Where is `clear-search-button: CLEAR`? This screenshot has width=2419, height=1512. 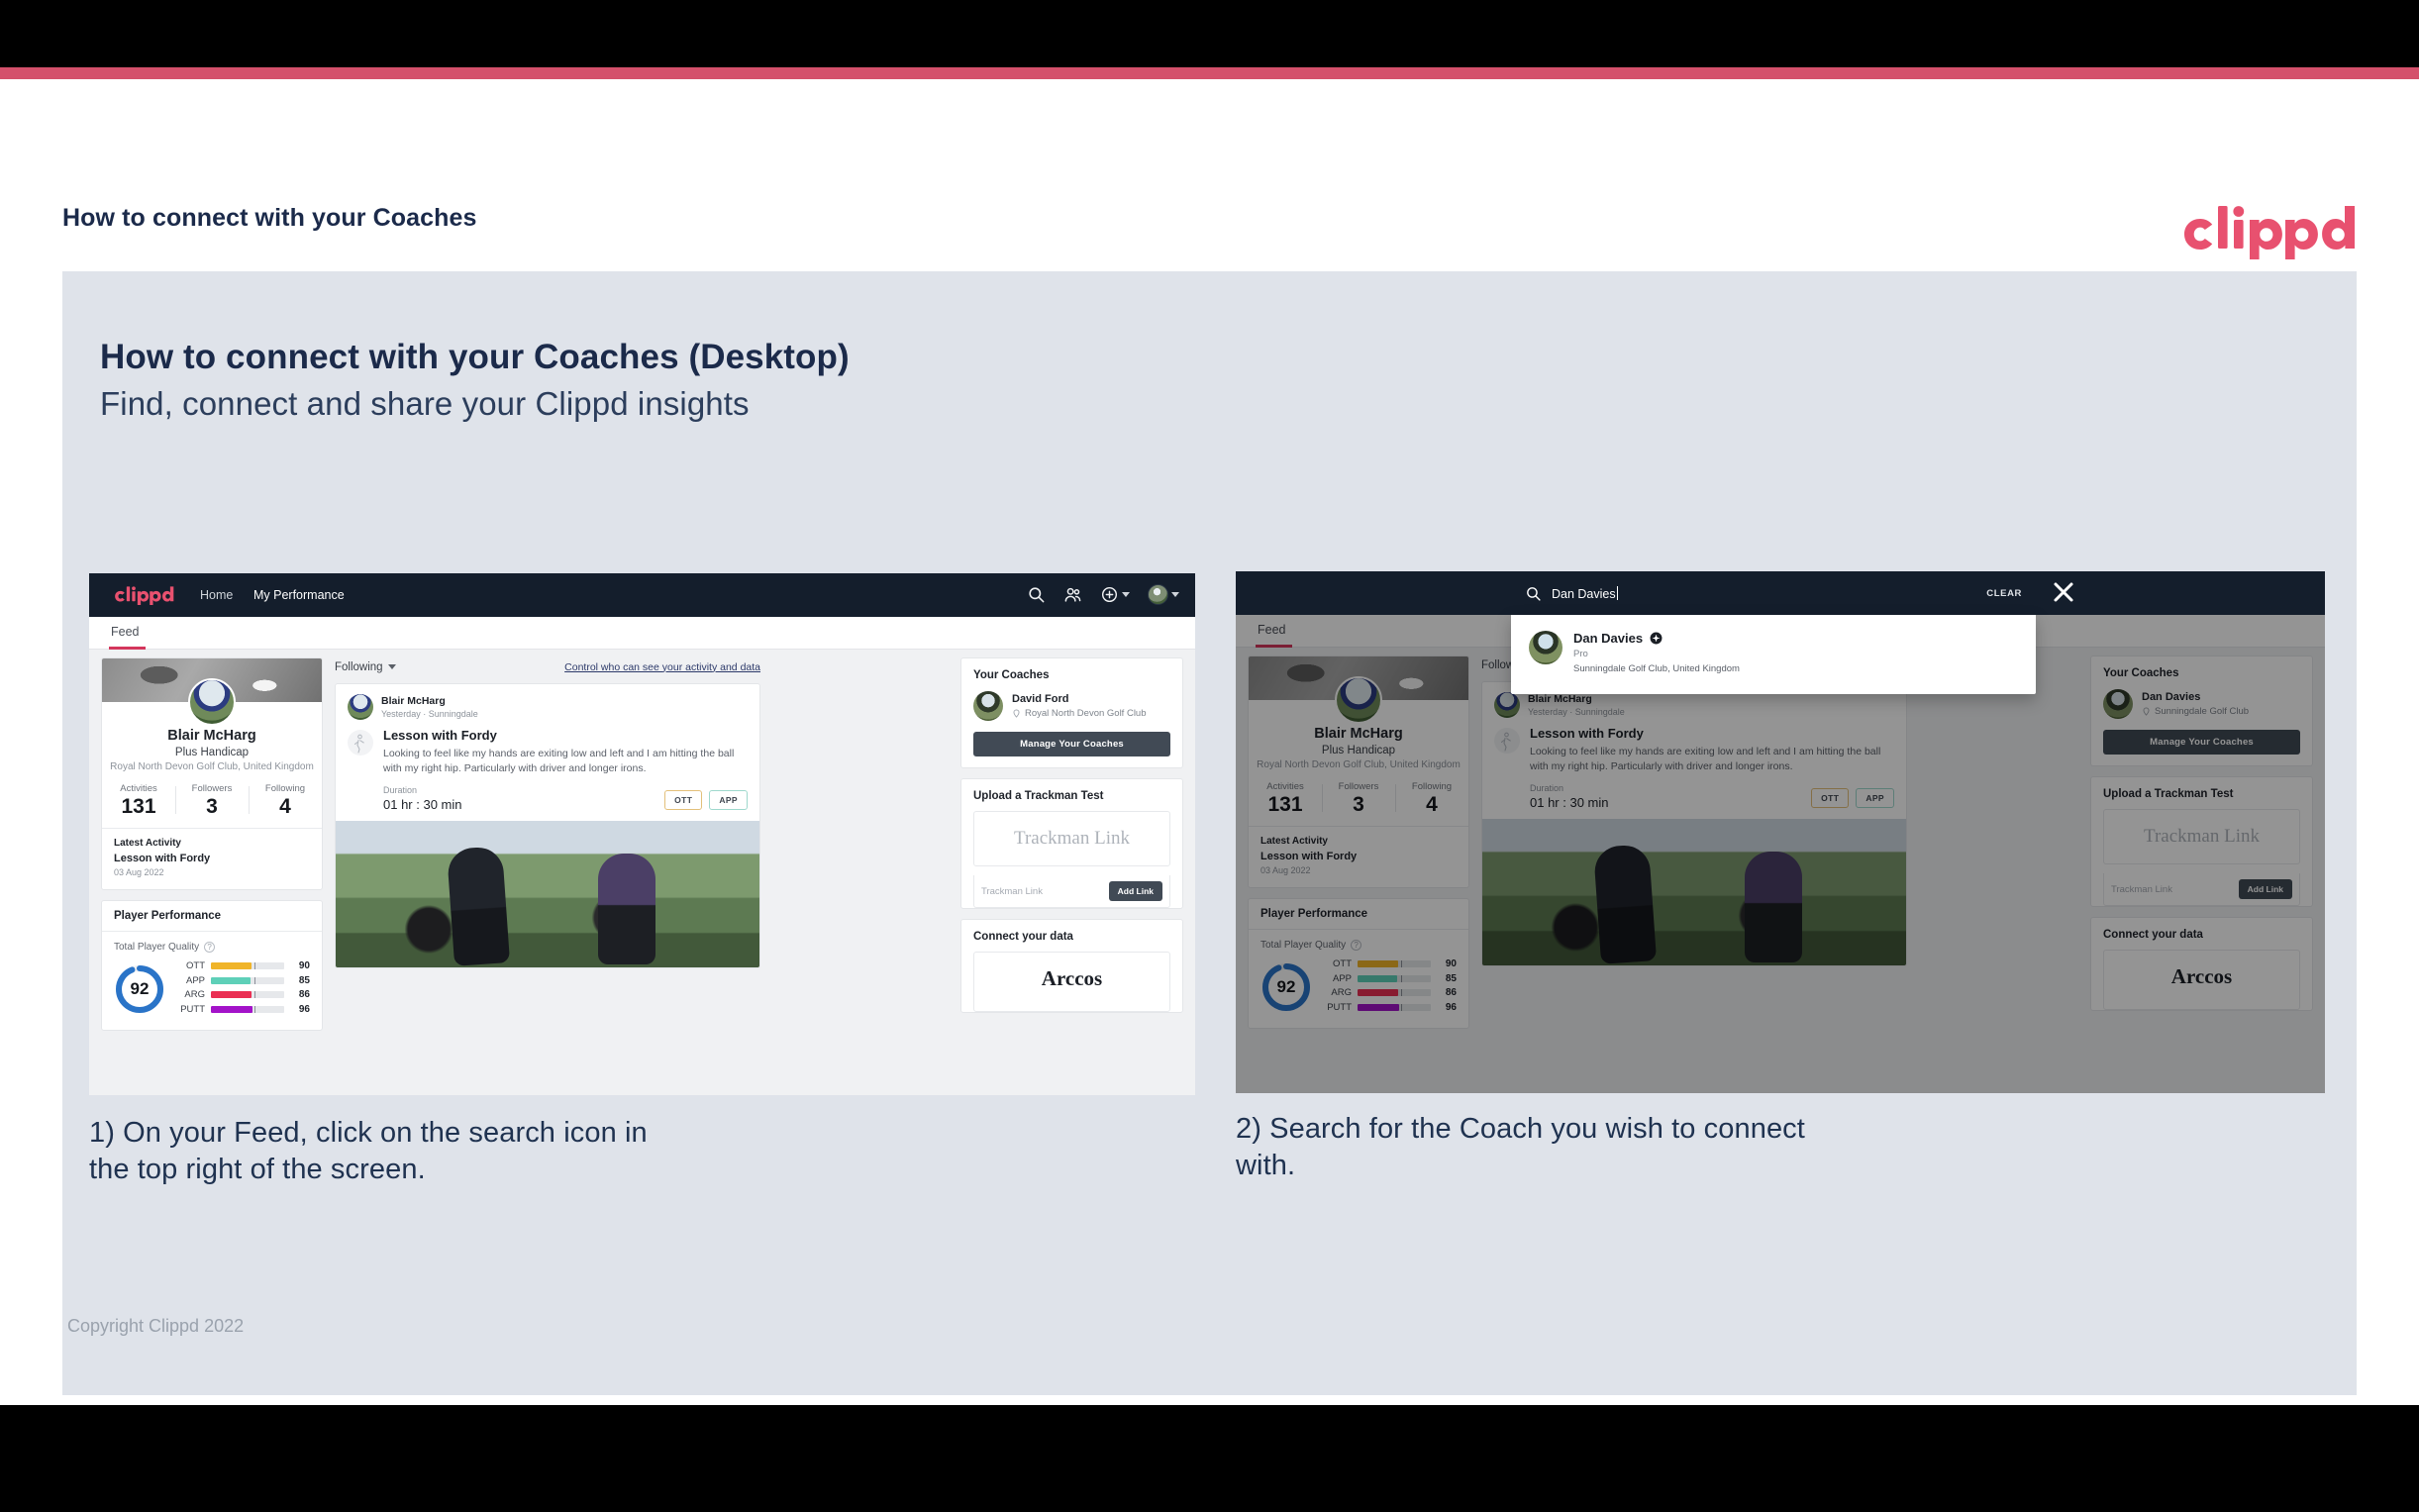
clear-search-button: CLEAR is located at coordinates (2004, 593).